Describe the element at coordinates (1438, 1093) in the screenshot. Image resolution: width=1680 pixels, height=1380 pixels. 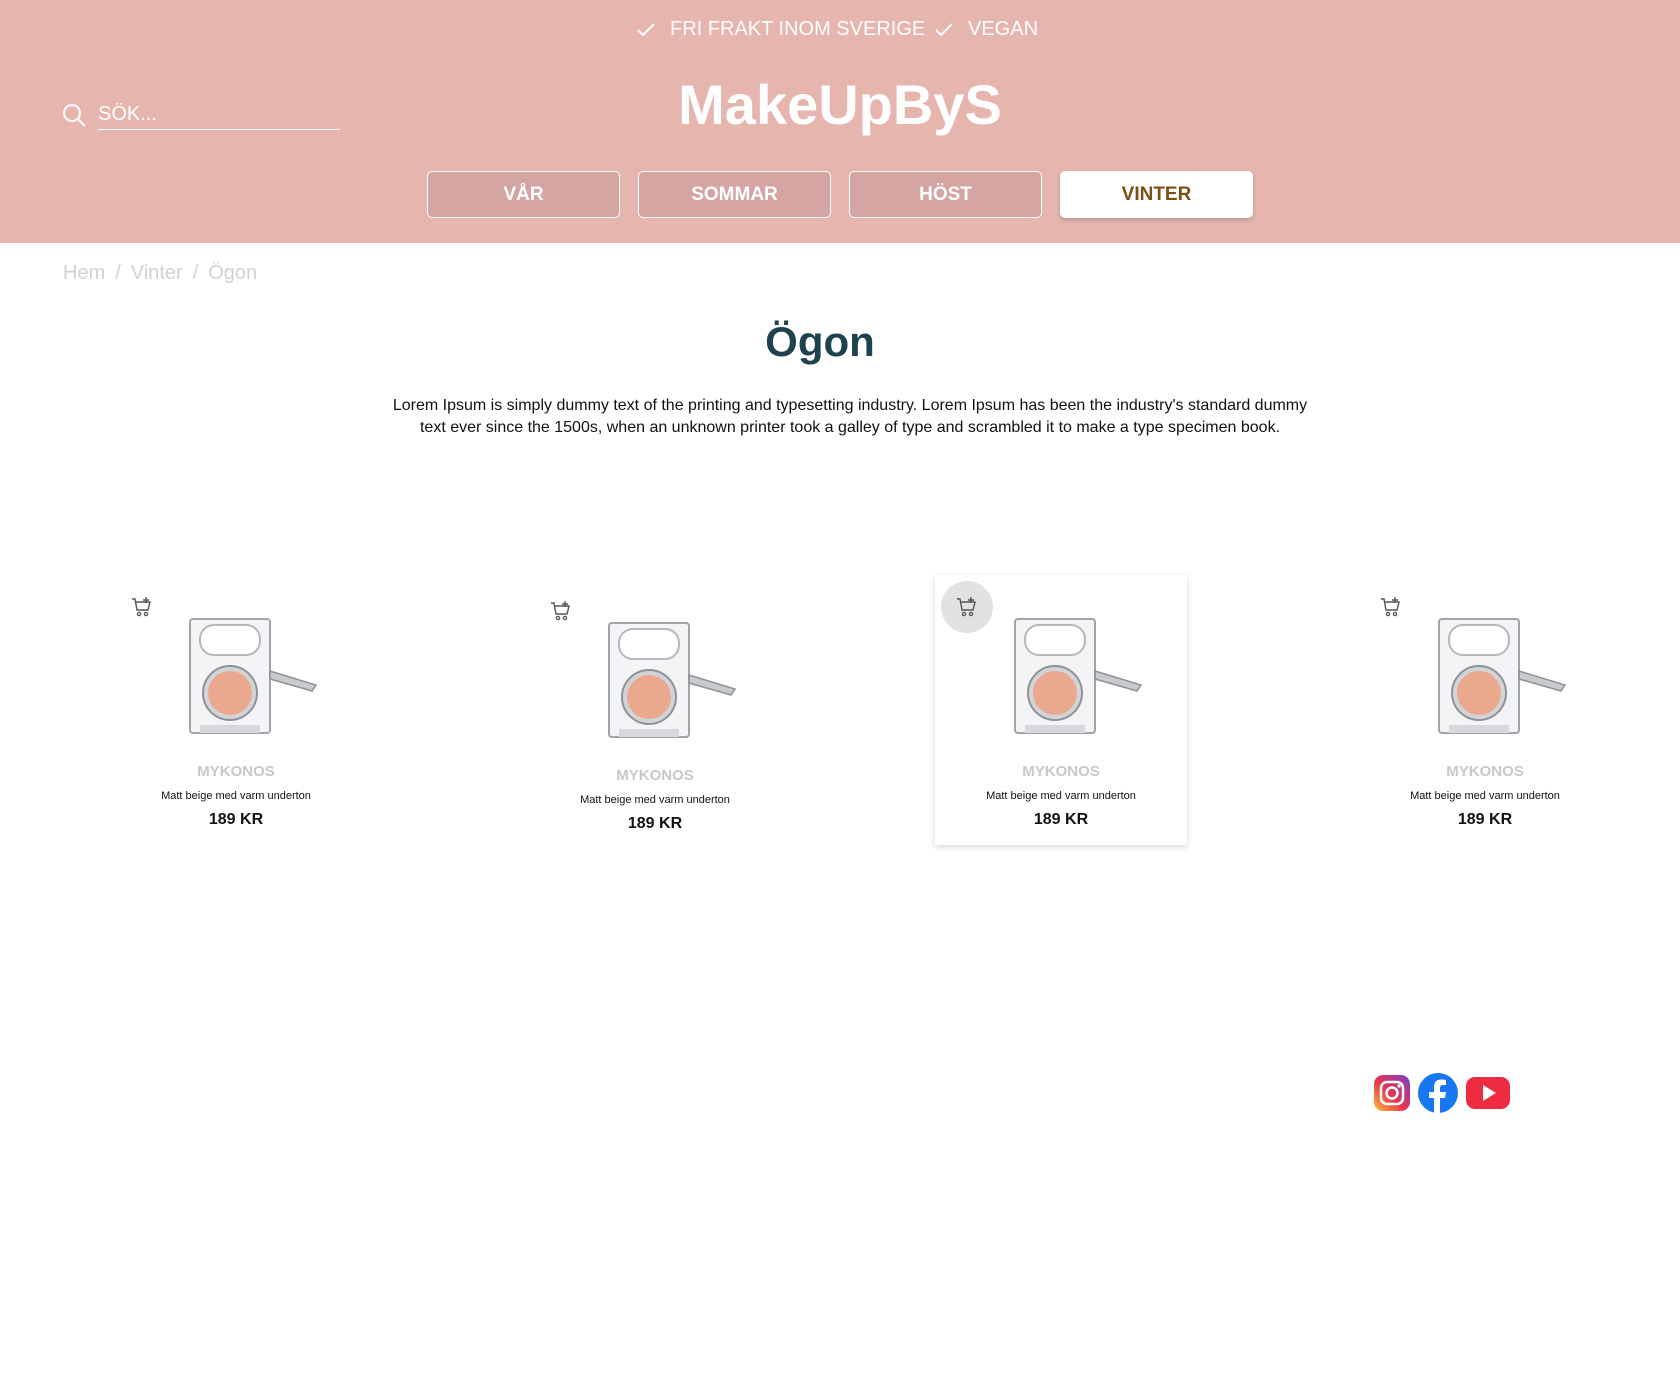
I see `facebook-icon` at that location.